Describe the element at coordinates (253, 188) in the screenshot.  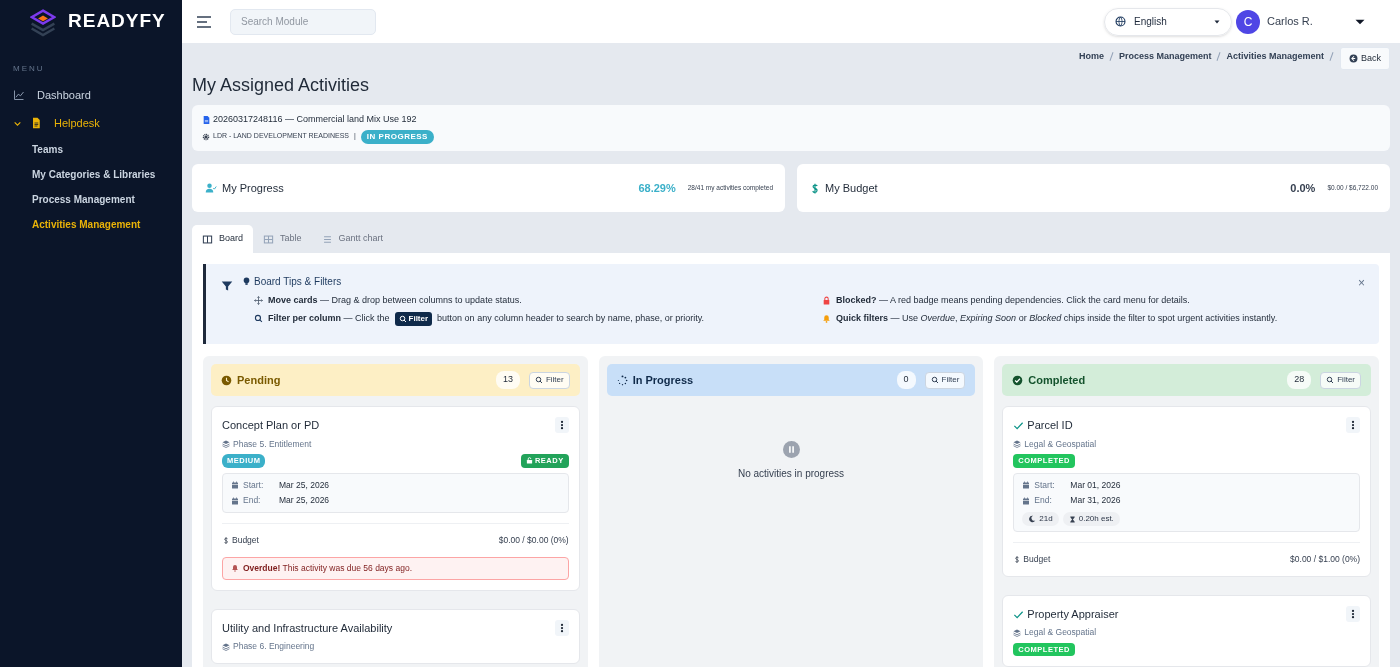
I see `stat-label: My Progress` at that location.